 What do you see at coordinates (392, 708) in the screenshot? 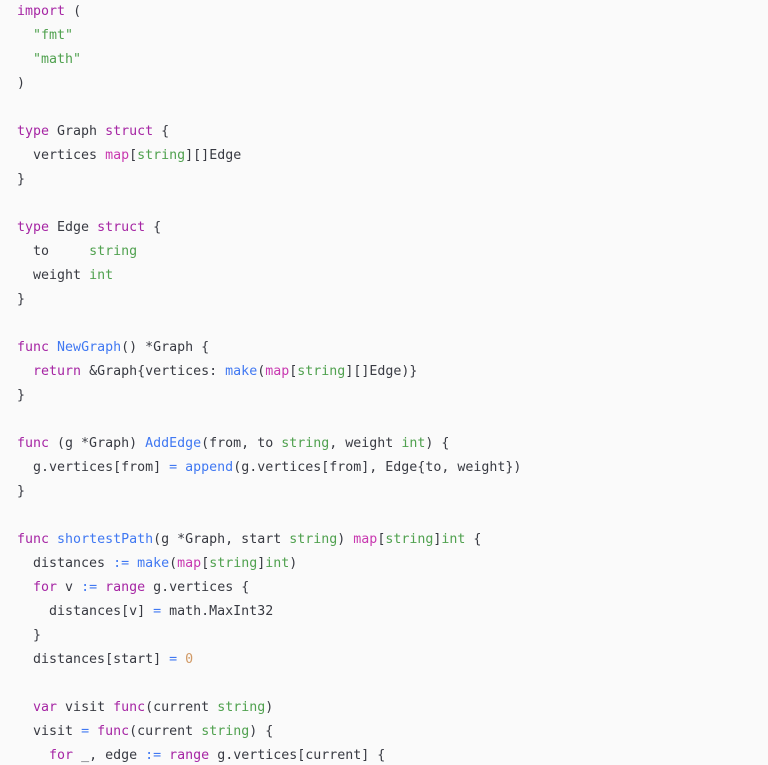
I see `code-line: var visit func(current string)` at bounding box center [392, 708].